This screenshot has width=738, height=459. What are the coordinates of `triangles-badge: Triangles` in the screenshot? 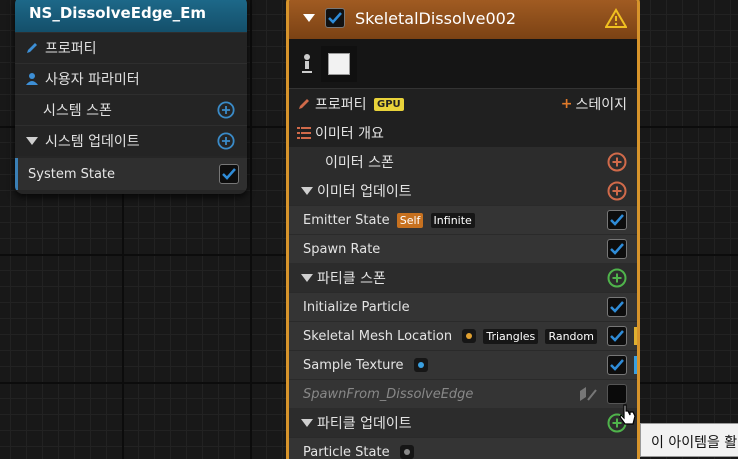 It's located at (511, 336).